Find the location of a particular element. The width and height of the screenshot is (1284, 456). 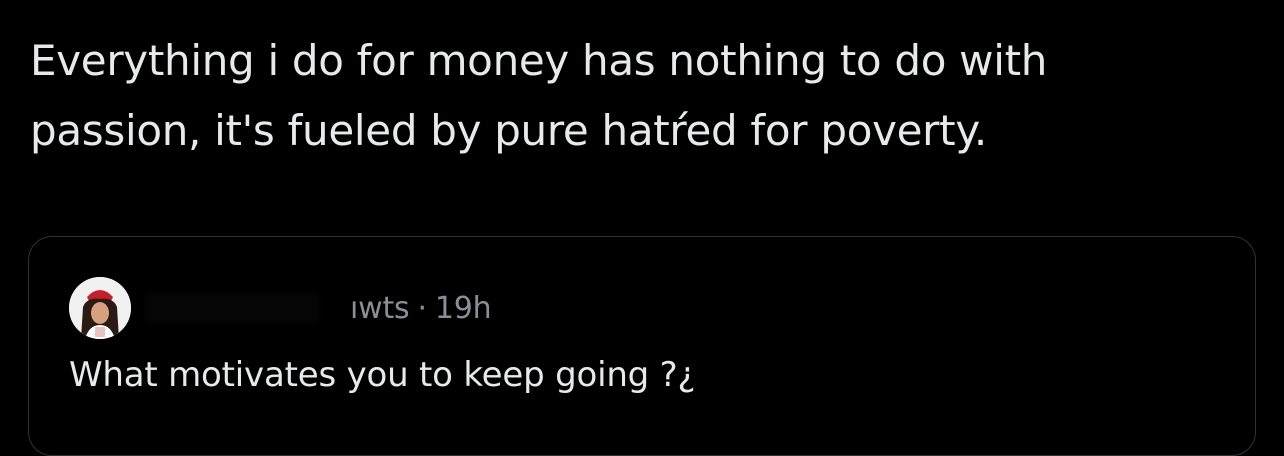

handle-fragment: ıwts is located at coordinates (380, 308).